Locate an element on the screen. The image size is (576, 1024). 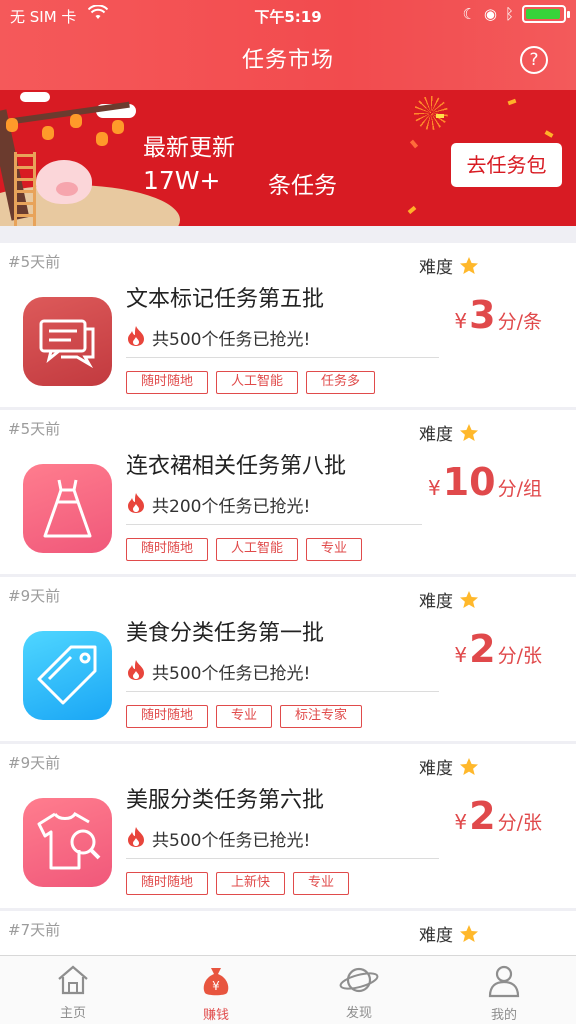
task-tags: 随时随地 专业 标注专家 is located at coordinates (244, 716).